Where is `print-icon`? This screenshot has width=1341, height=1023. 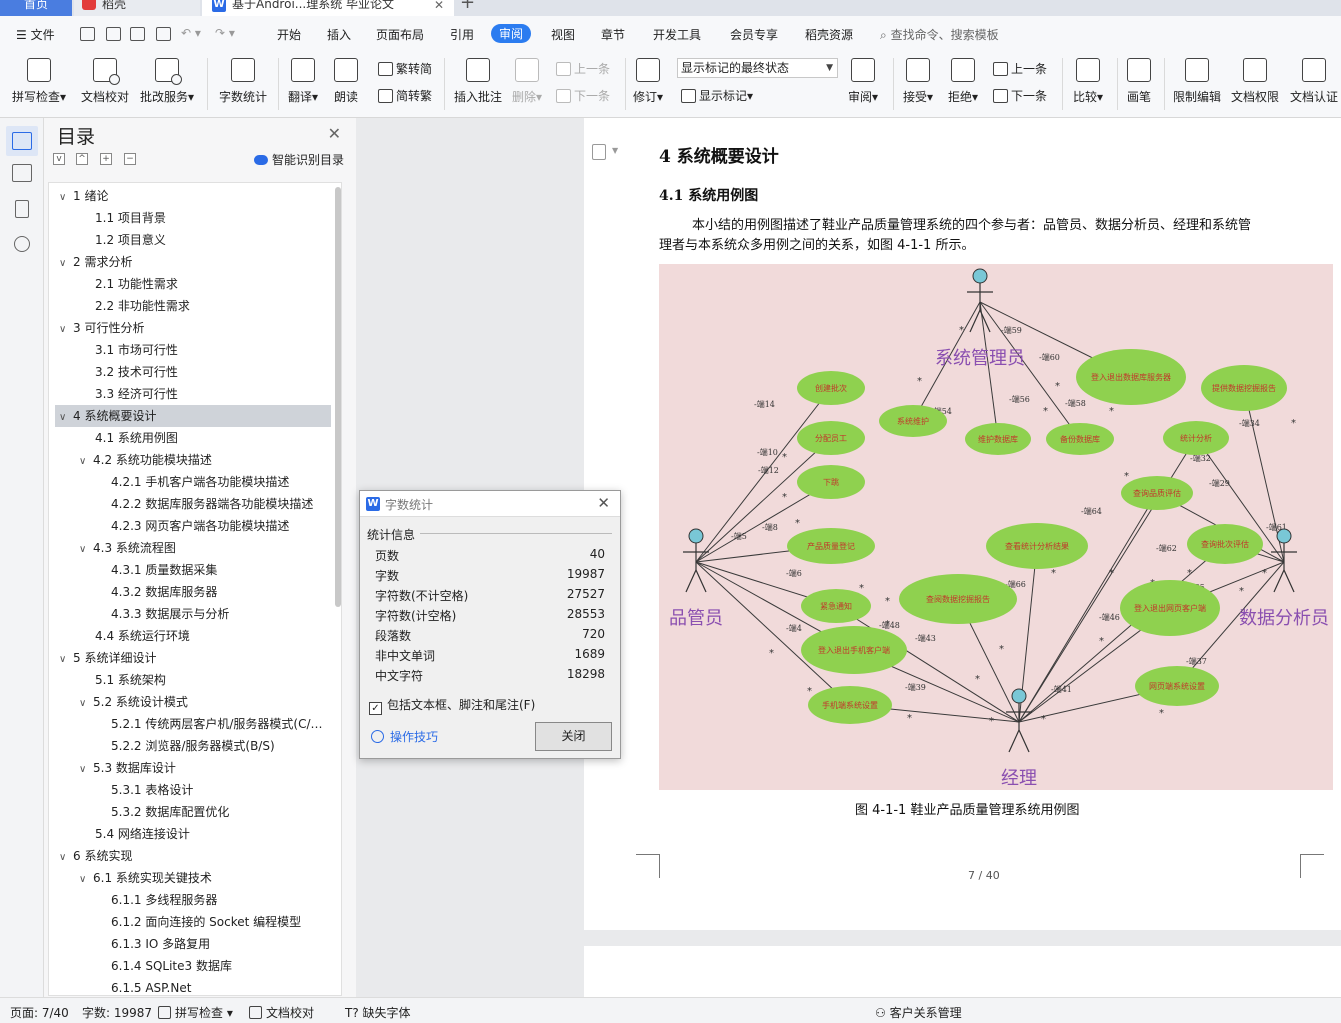 print-icon is located at coordinates (137, 34).